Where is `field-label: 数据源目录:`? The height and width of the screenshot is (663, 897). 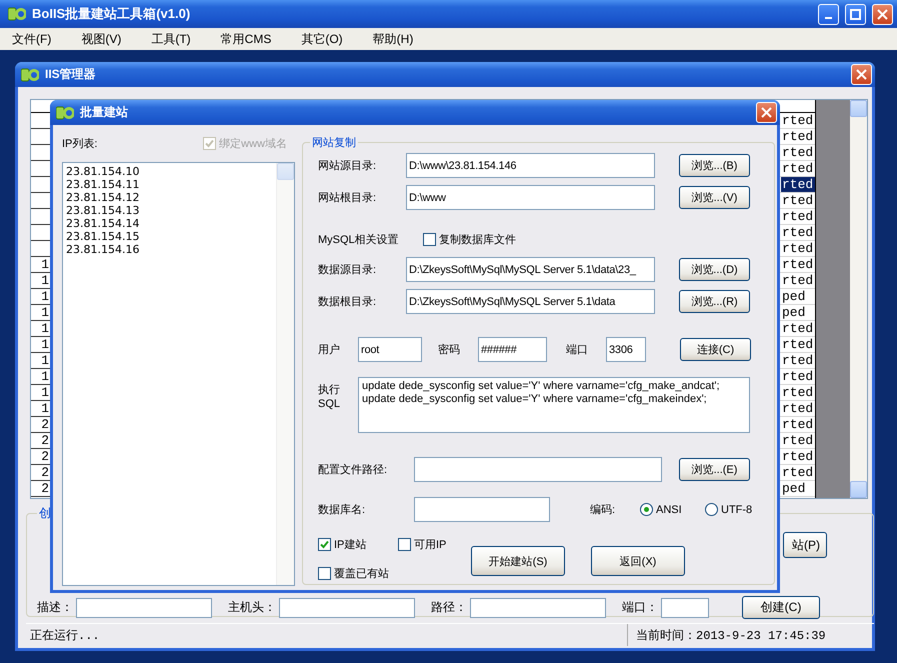 field-label: 数据源目录: is located at coordinates (348, 270).